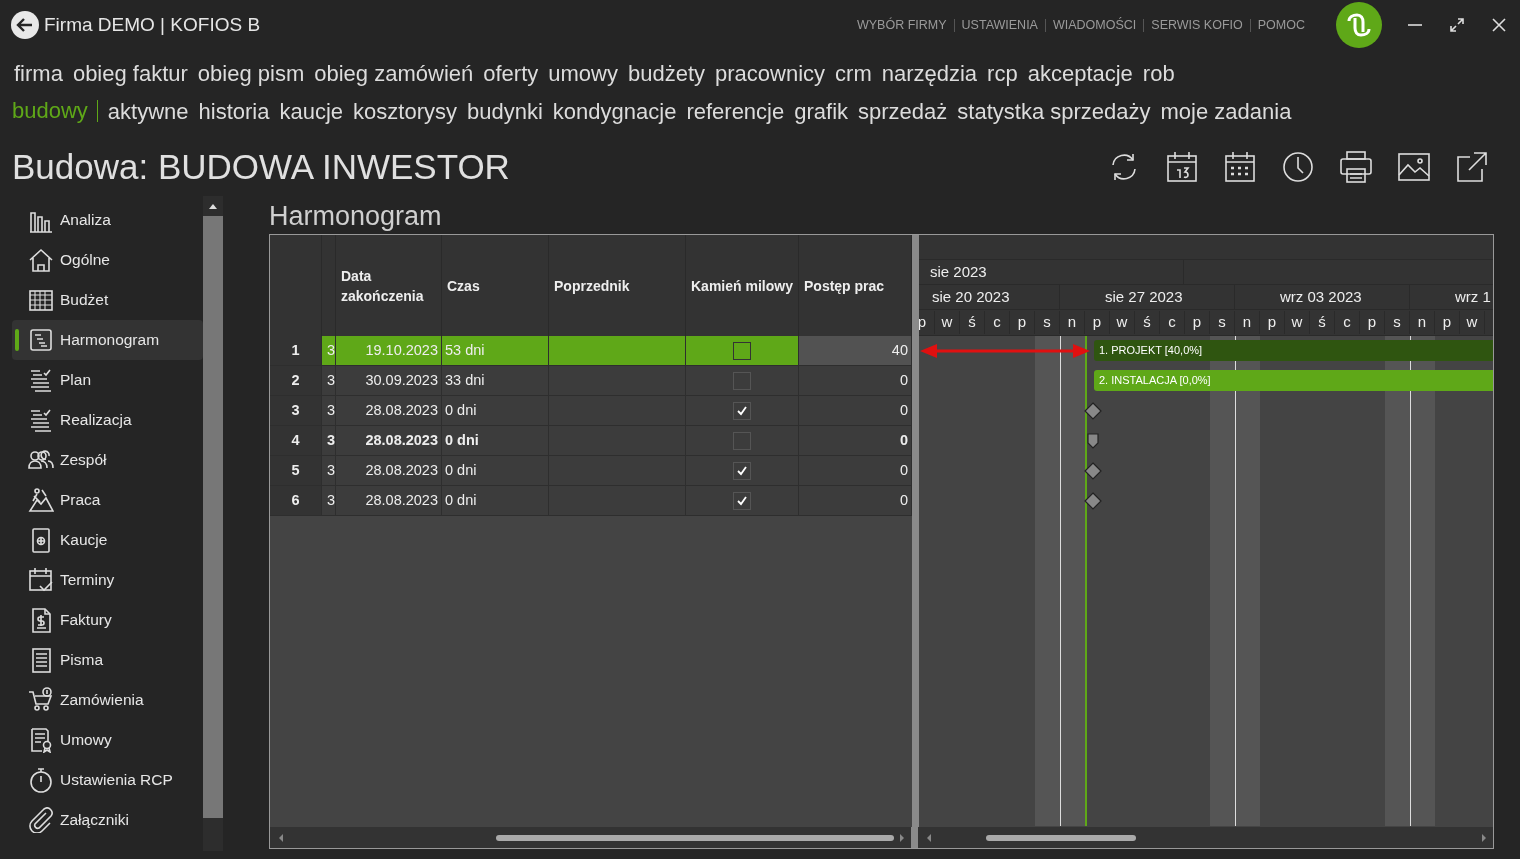 This screenshot has width=1520, height=859. I want to click on menu-item: historia, so click(234, 111).